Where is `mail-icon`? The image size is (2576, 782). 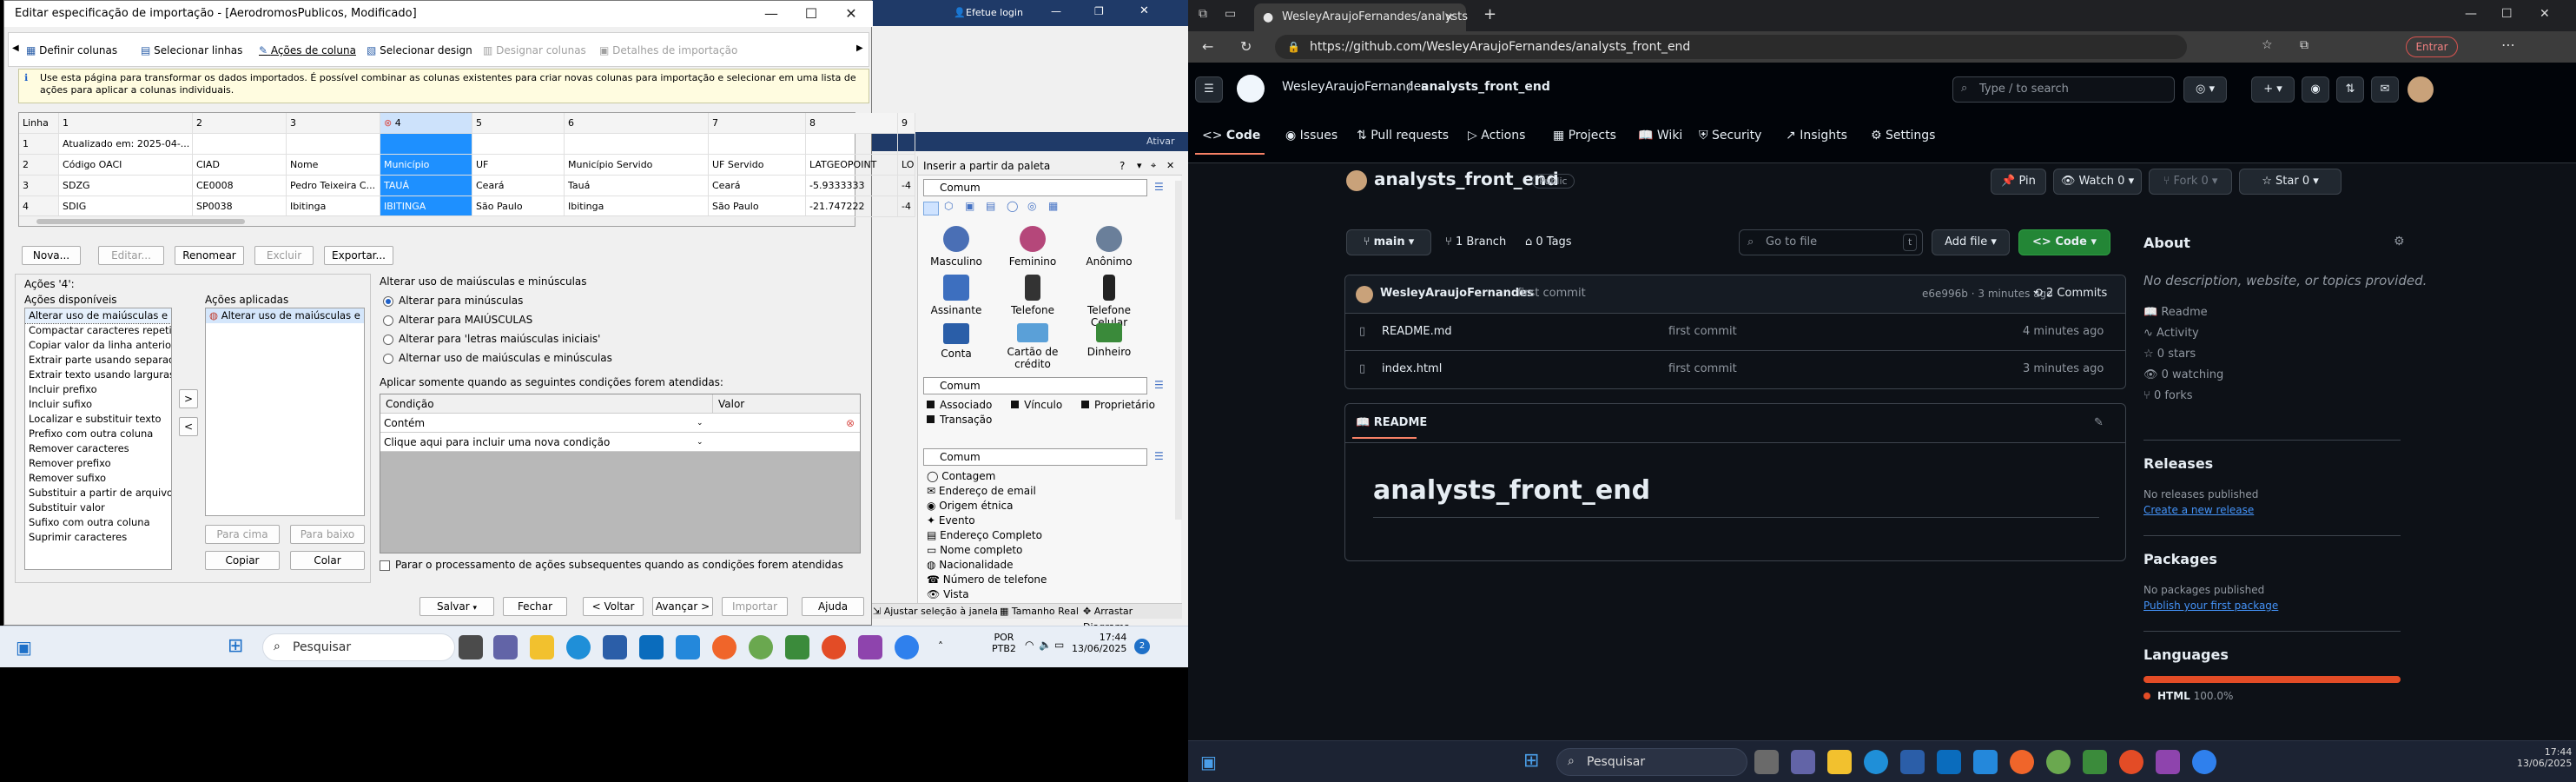 mail-icon is located at coordinates (1949, 762).